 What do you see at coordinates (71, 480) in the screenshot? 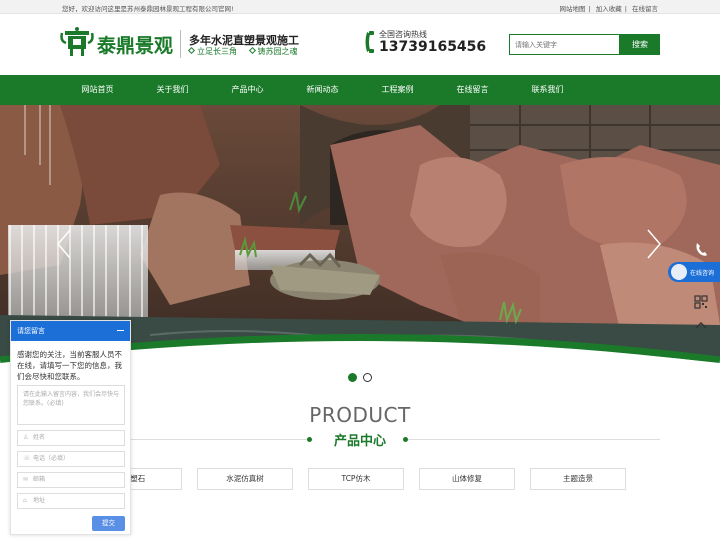
I see `email-field: ✉ 邮箱` at bounding box center [71, 480].